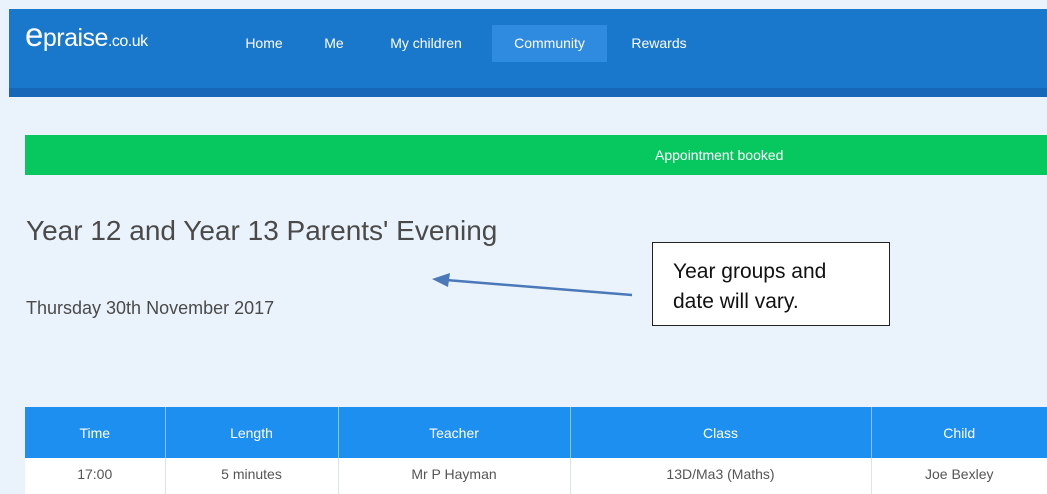 This screenshot has height=494, width=1047. I want to click on navbar-bottom-strip, so click(528, 92).